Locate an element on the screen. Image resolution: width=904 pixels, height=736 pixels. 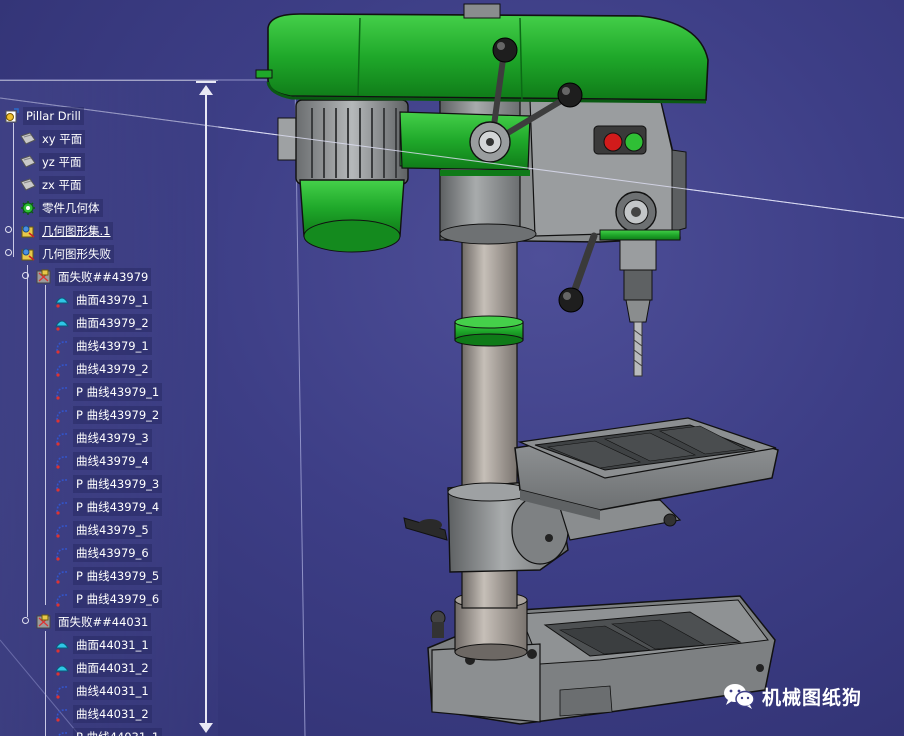
tree-node: zx 平面 is located at coordinates (52, 185).